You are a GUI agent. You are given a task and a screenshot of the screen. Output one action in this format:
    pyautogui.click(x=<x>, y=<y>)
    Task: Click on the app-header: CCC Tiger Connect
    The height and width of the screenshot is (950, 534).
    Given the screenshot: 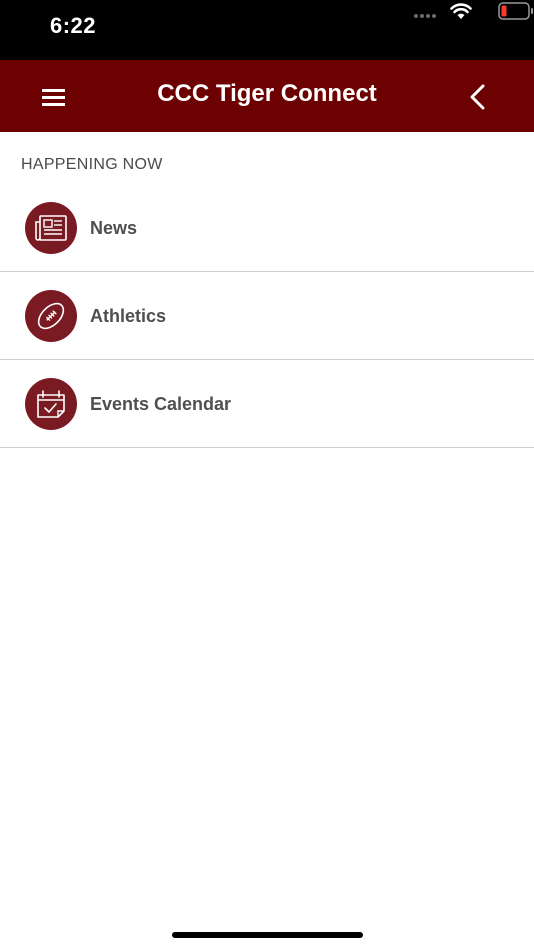 What is the action you would take?
    pyautogui.click(x=267, y=96)
    